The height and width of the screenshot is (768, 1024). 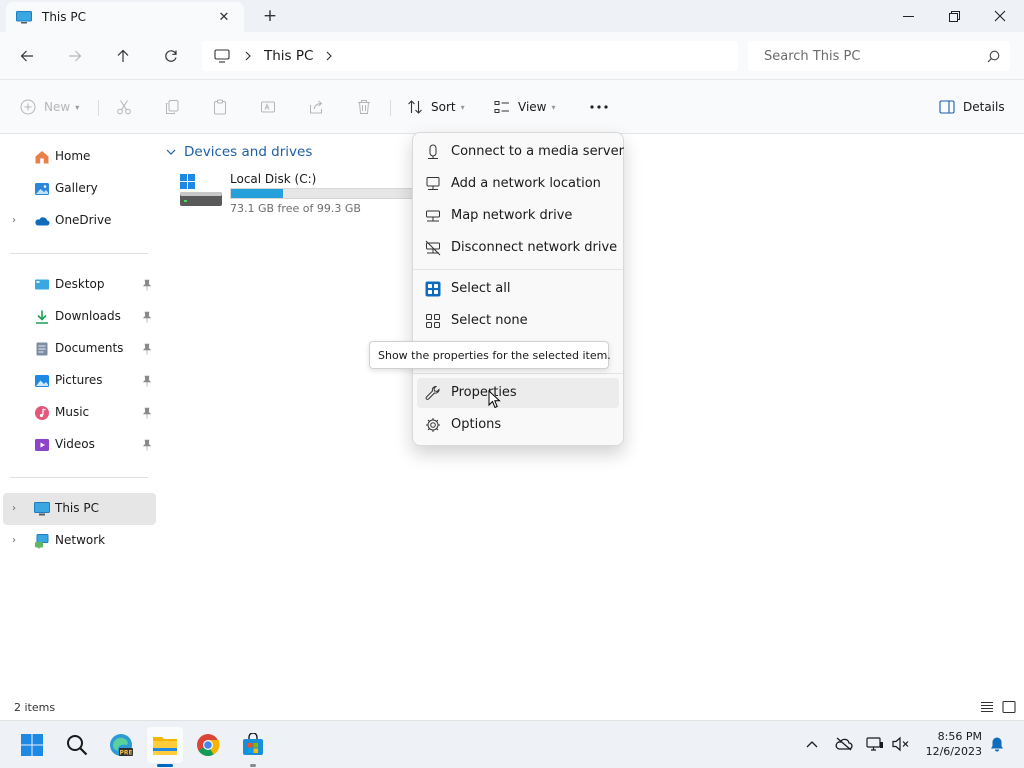 I want to click on back-button, so click(x=27, y=56).